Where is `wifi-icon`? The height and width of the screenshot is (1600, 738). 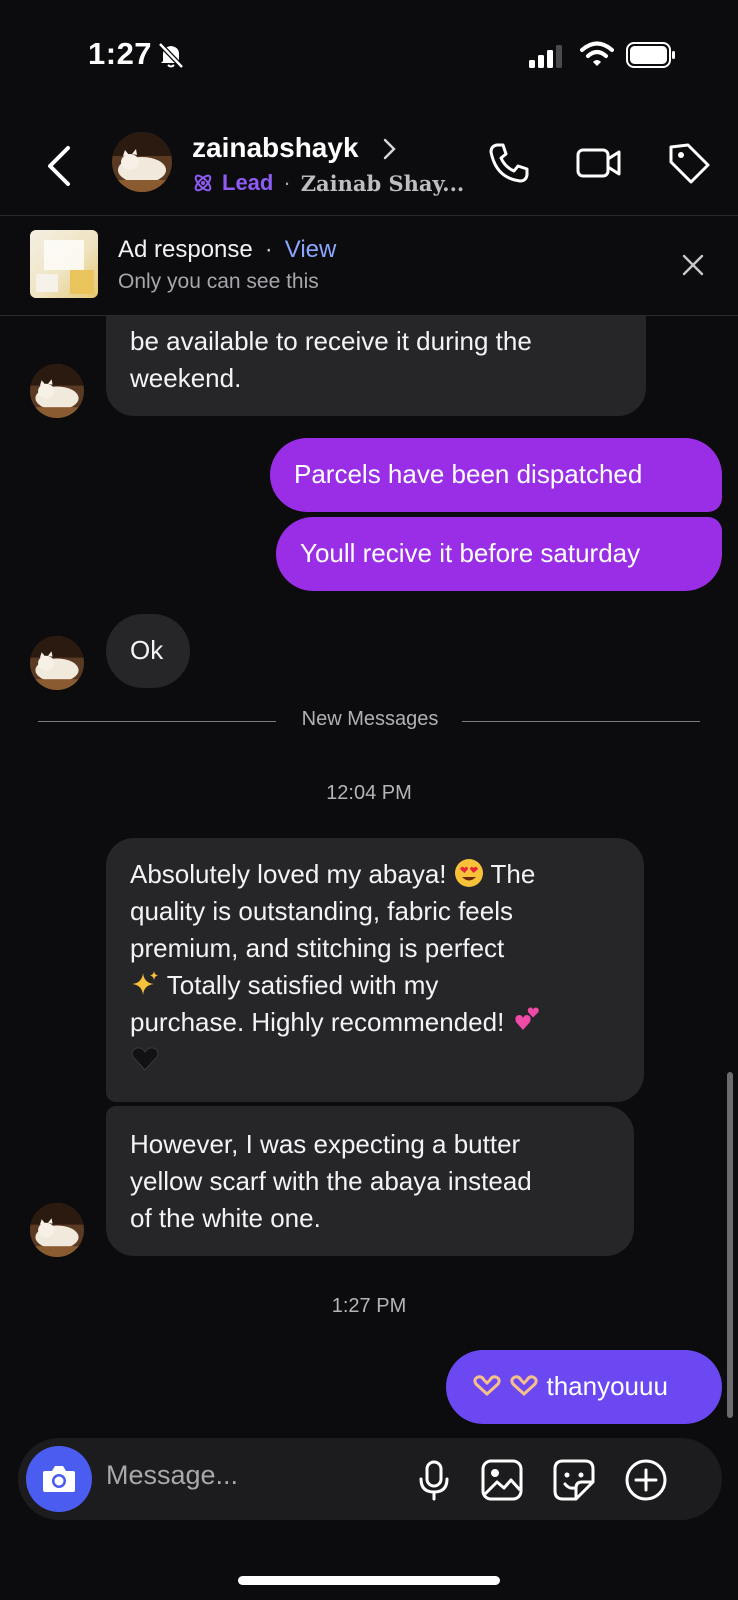
wifi-icon is located at coordinates (597, 53).